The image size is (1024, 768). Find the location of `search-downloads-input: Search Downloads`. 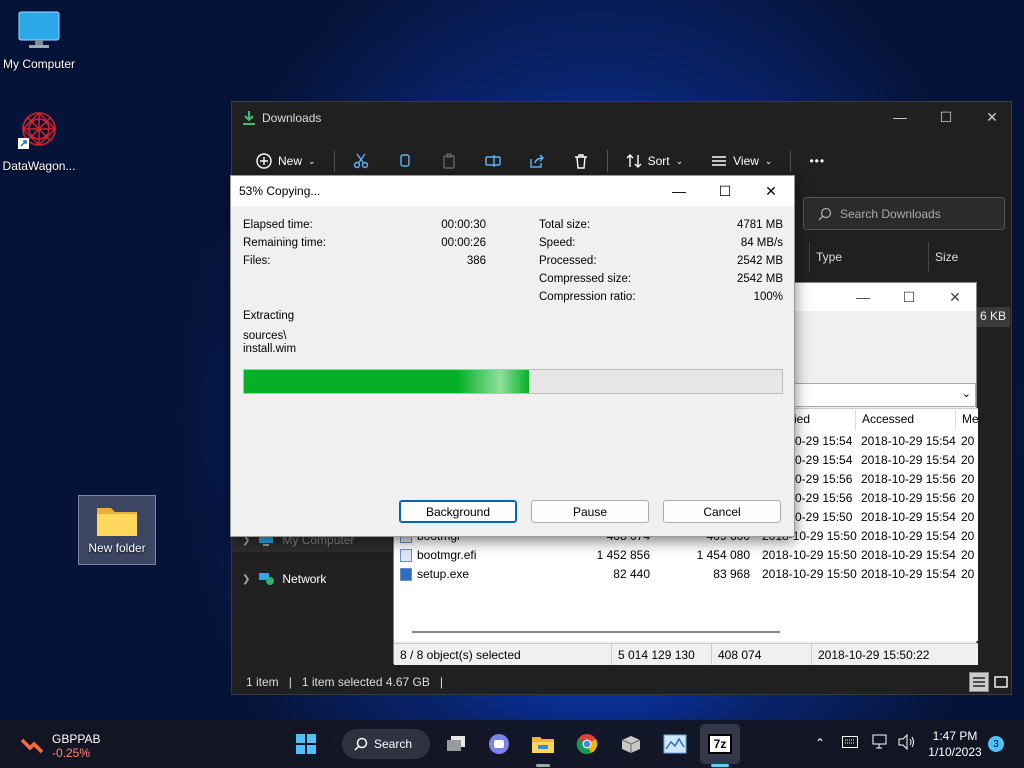

search-downloads-input: Search Downloads is located at coordinates (904, 213).